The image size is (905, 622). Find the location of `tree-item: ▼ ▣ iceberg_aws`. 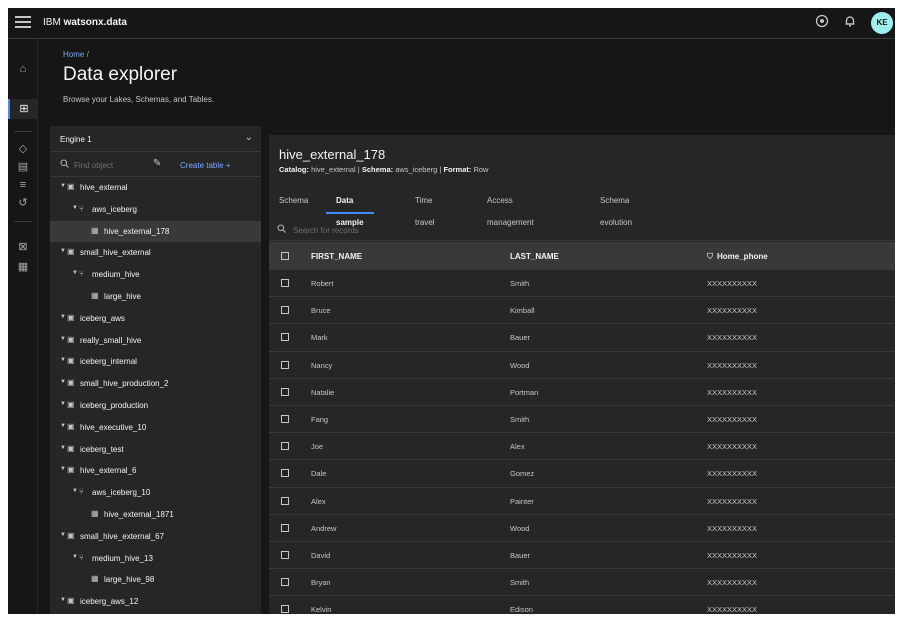

tree-item: ▼ ▣ iceberg_aws is located at coordinates (155, 319).